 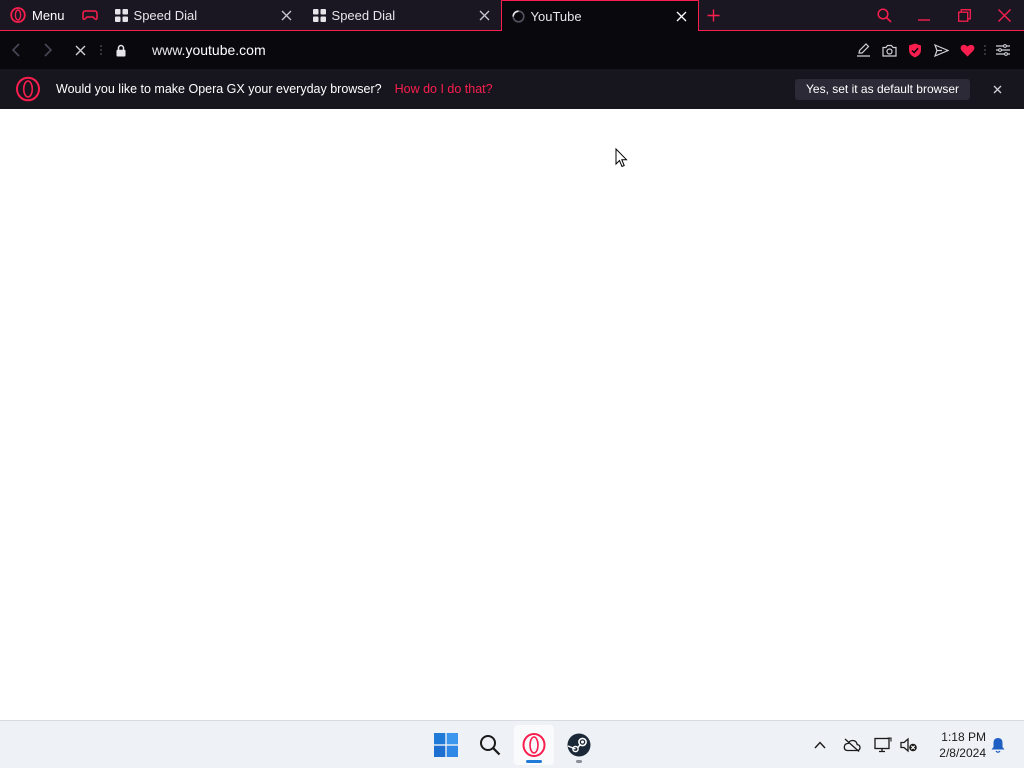 What do you see at coordinates (796, 15) in the screenshot?
I see `tab-bar-spacer` at bounding box center [796, 15].